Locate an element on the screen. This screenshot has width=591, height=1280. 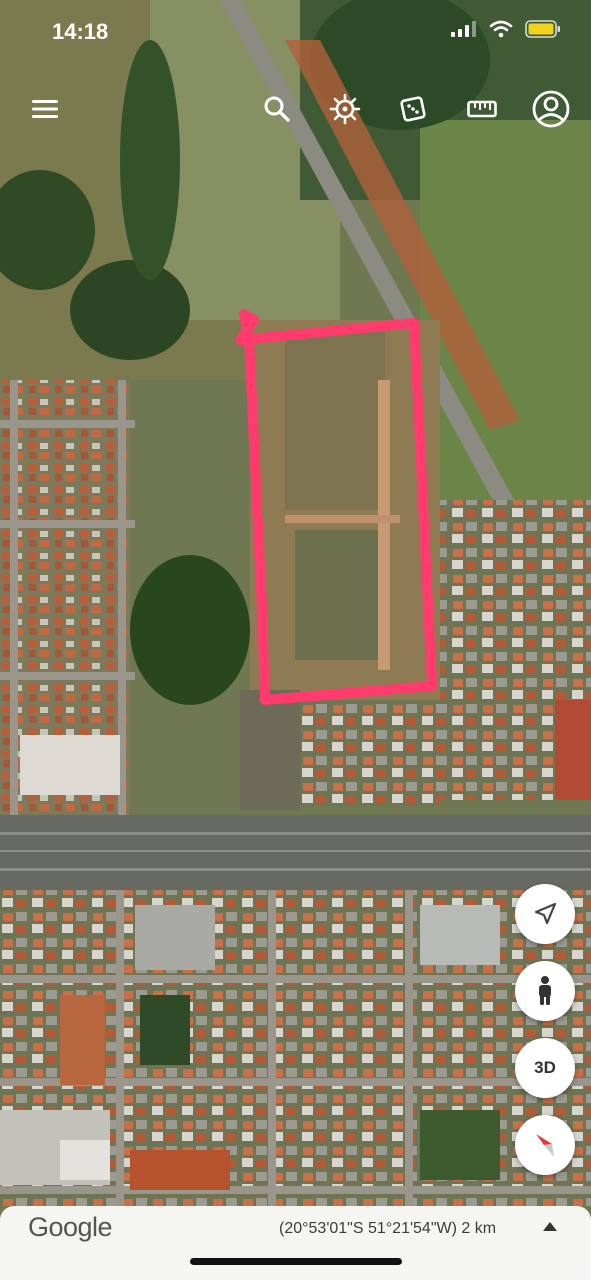
status-icons is located at coordinates (506, 29).